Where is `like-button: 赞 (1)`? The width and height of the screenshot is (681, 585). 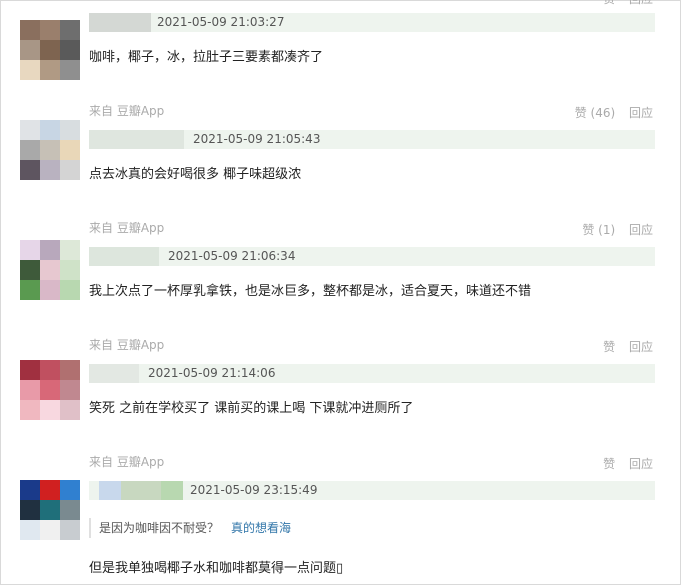
like-button: 赞 (1) is located at coordinates (598, 230).